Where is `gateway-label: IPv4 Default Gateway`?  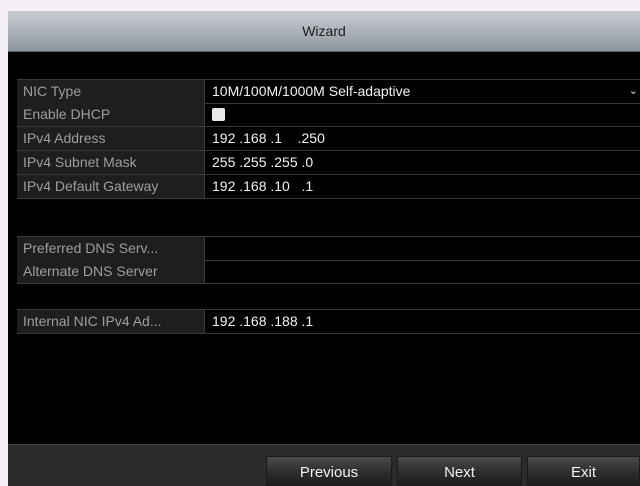 gateway-label: IPv4 Default Gateway is located at coordinates (111, 186).